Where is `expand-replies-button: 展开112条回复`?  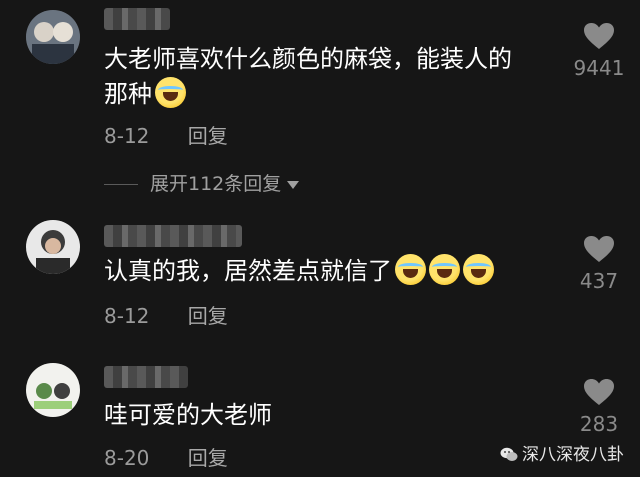 expand-replies-button: 展开112条回复 is located at coordinates (202, 182).